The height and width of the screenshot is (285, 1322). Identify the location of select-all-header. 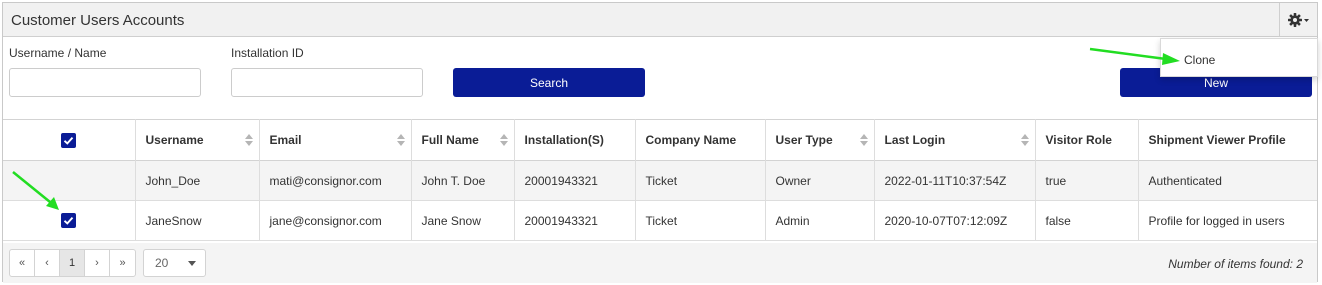
(69, 140).